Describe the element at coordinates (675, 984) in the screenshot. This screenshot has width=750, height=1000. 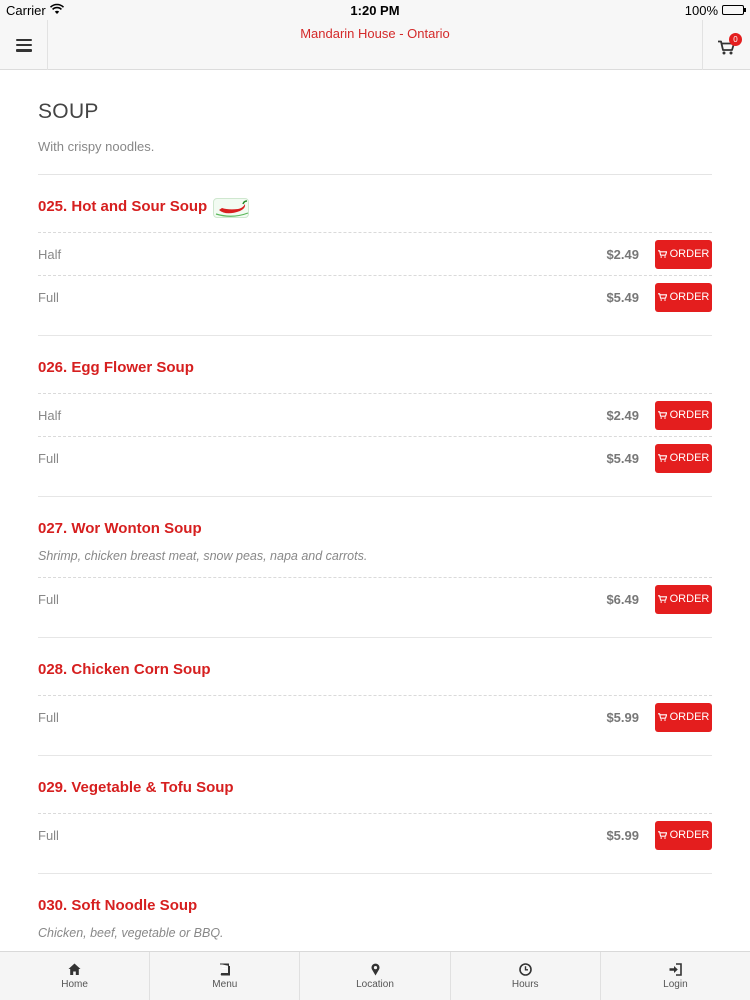
I see `tab-label: Login` at that location.